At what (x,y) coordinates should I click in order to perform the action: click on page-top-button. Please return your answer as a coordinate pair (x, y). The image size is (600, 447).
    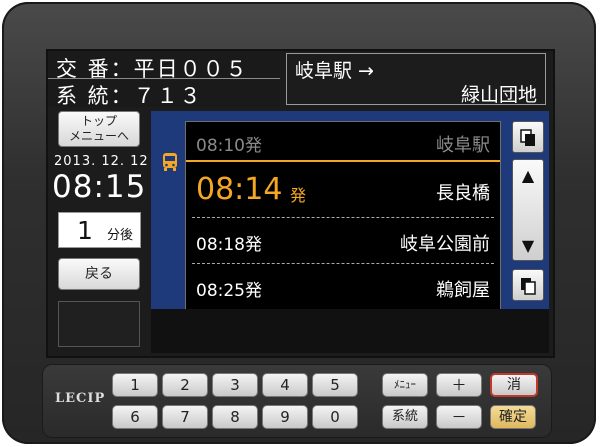
    Looking at the image, I should click on (528, 137).